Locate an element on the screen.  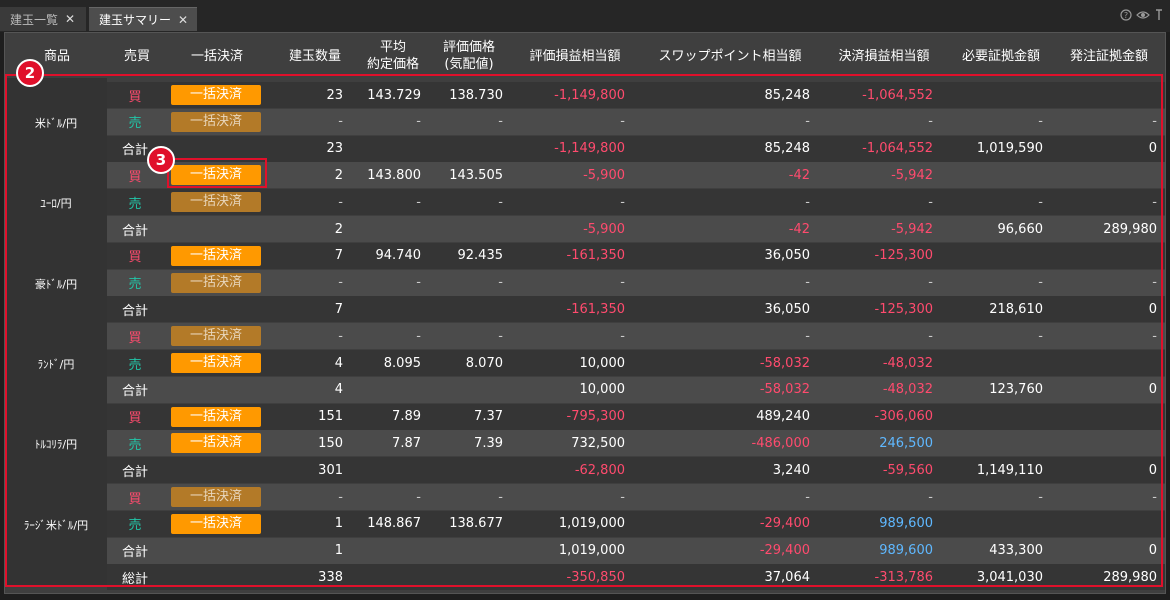
tab-positions-summary: 建玉サマリー ✕ is located at coordinates (143, 19).